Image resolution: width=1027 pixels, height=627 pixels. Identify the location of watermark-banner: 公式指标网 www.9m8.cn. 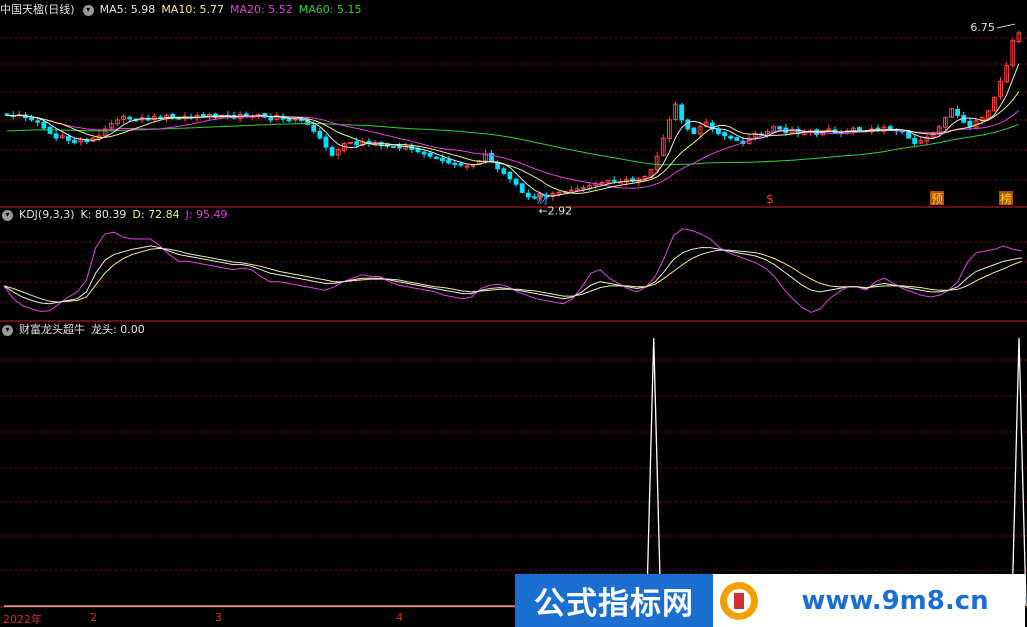
(770, 600).